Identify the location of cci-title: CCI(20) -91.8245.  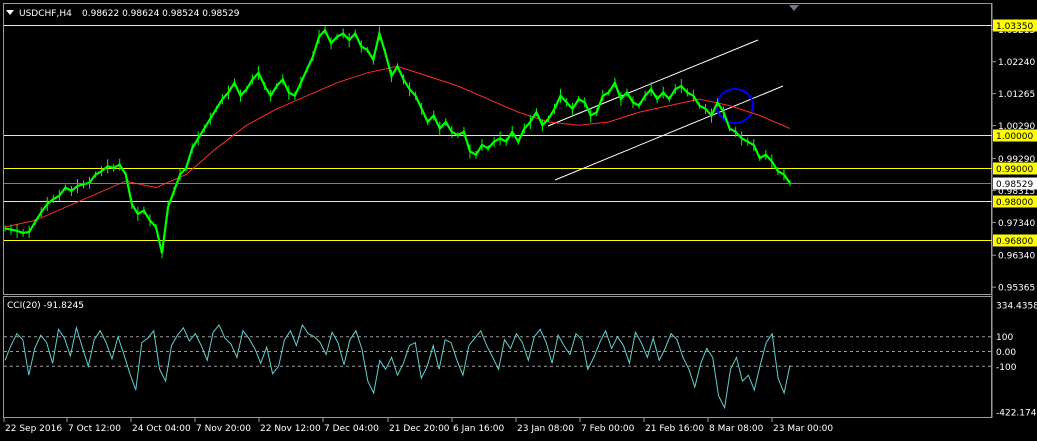
(45, 306).